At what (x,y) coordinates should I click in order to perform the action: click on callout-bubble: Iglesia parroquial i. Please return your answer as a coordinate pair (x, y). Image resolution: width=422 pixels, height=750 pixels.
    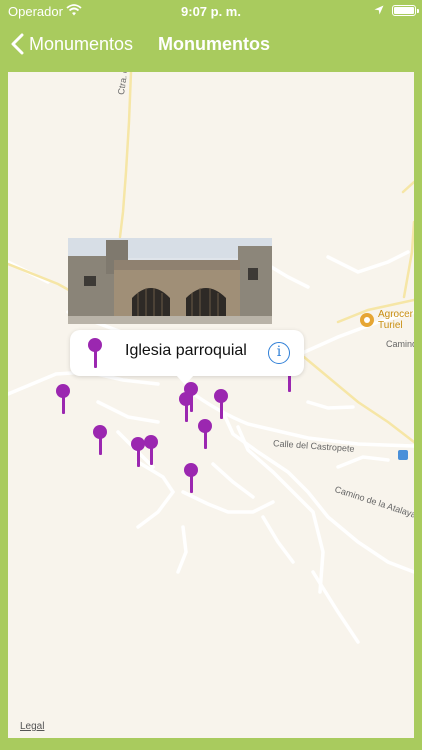
    Looking at the image, I should click on (187, 357).